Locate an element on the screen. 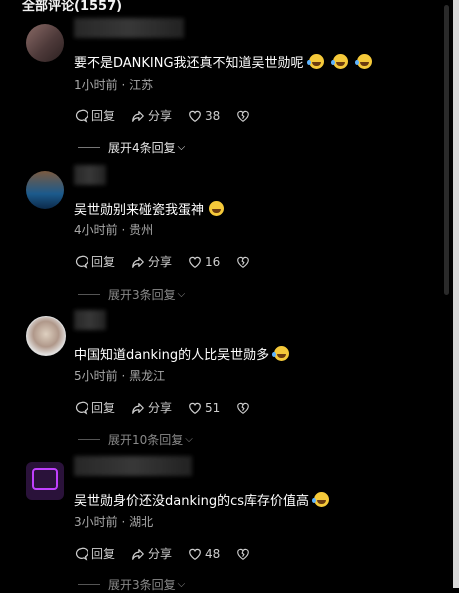 The height and width of the screenshot is (593, 459). smirk-emoji is located at coordinates (217, 208).